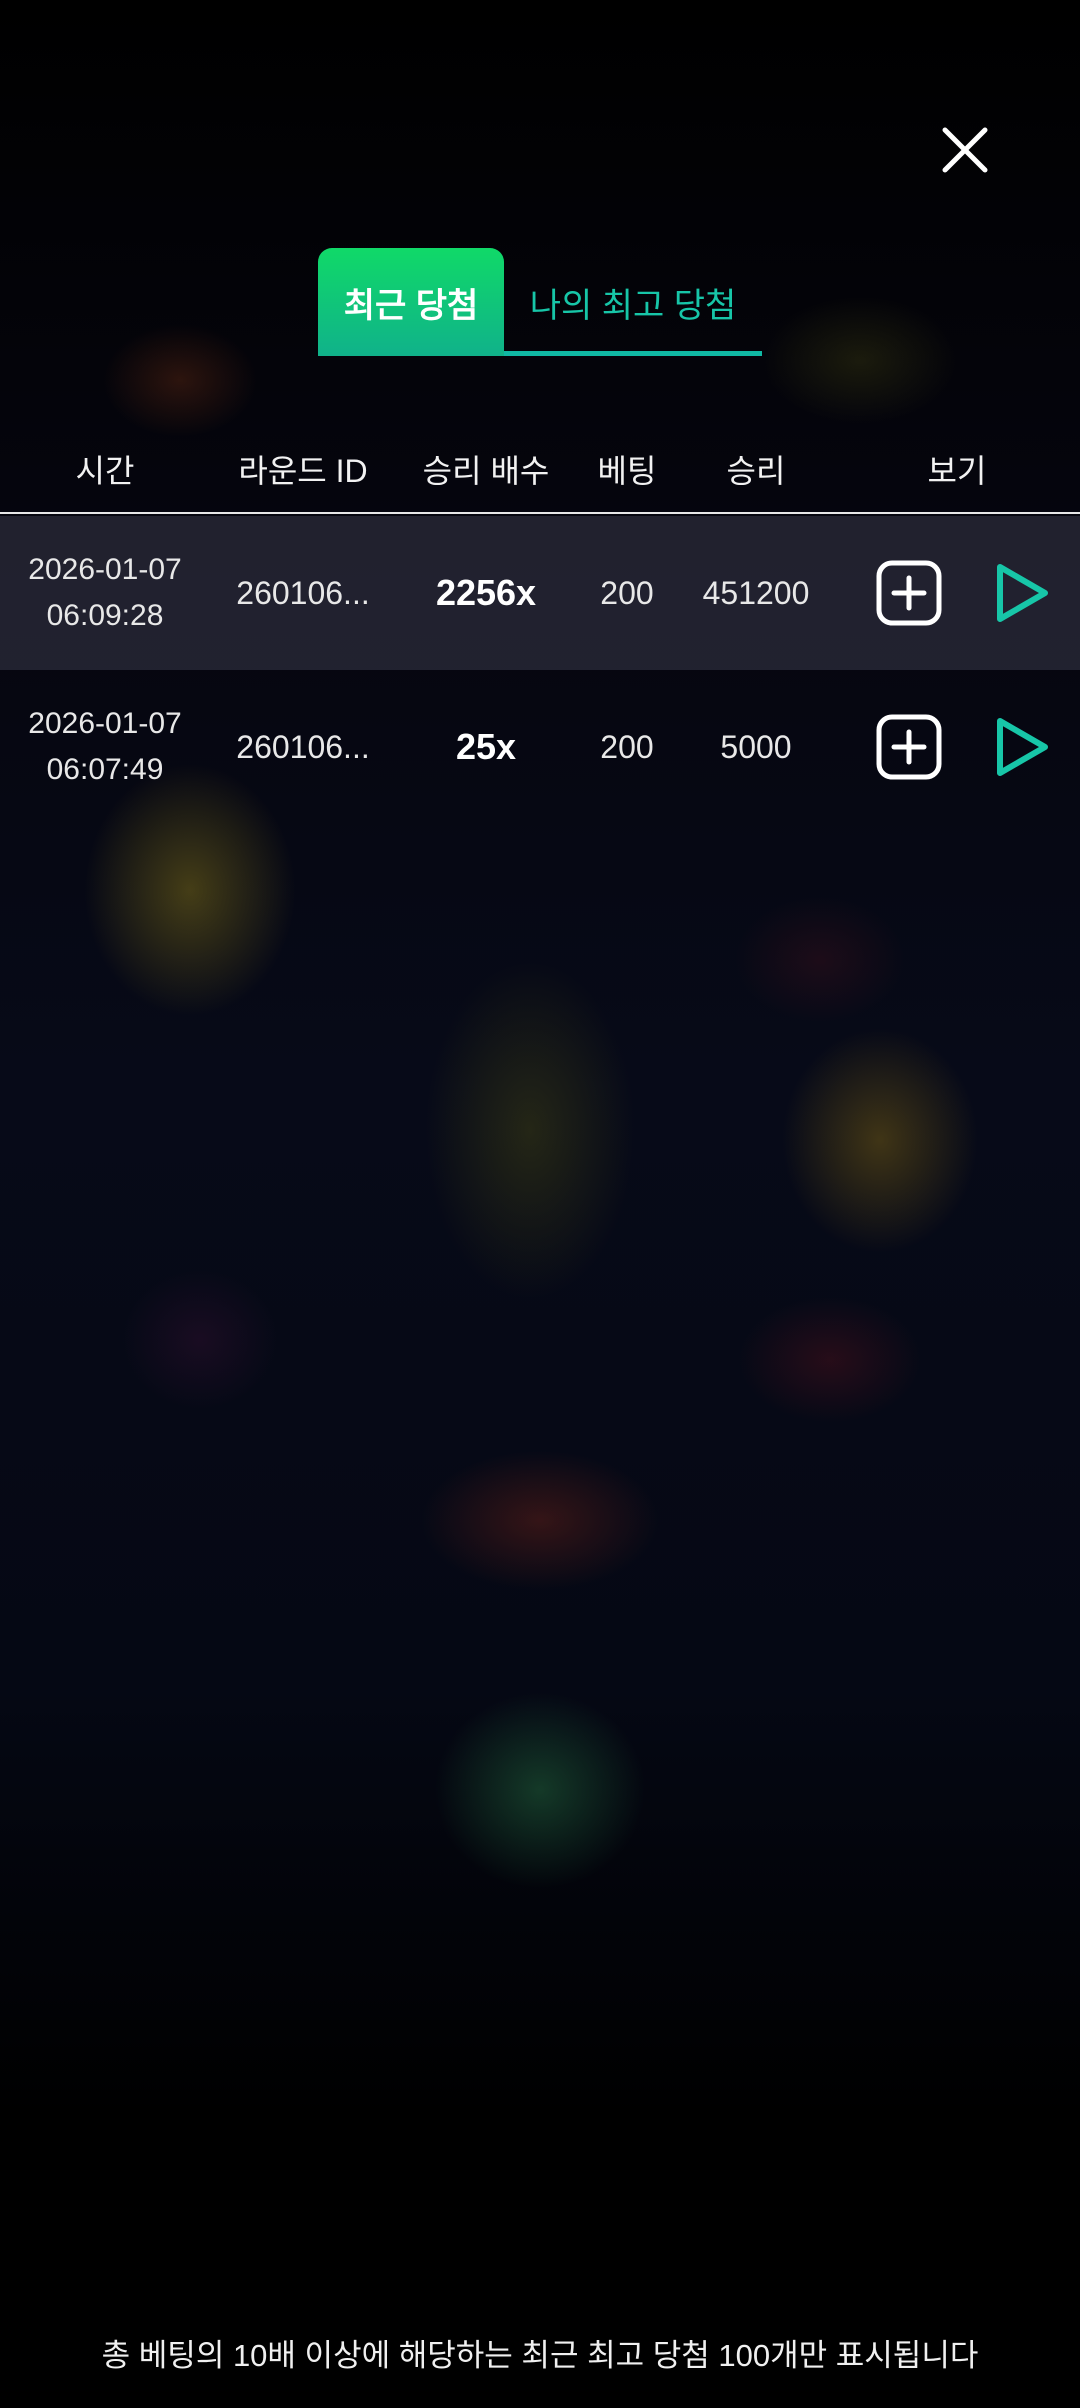 This screenshot has height=2408, width=1080. I want to click on close-button, so click(965, 150).